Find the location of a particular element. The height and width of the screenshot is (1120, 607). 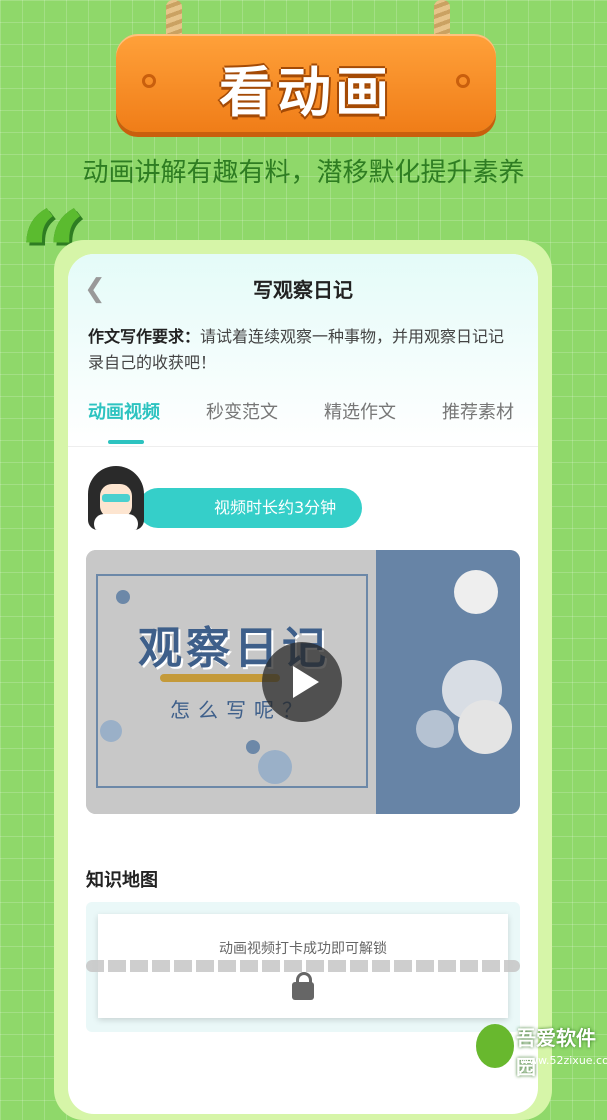

active-tab-indicator is located at coordinates (126, 442).